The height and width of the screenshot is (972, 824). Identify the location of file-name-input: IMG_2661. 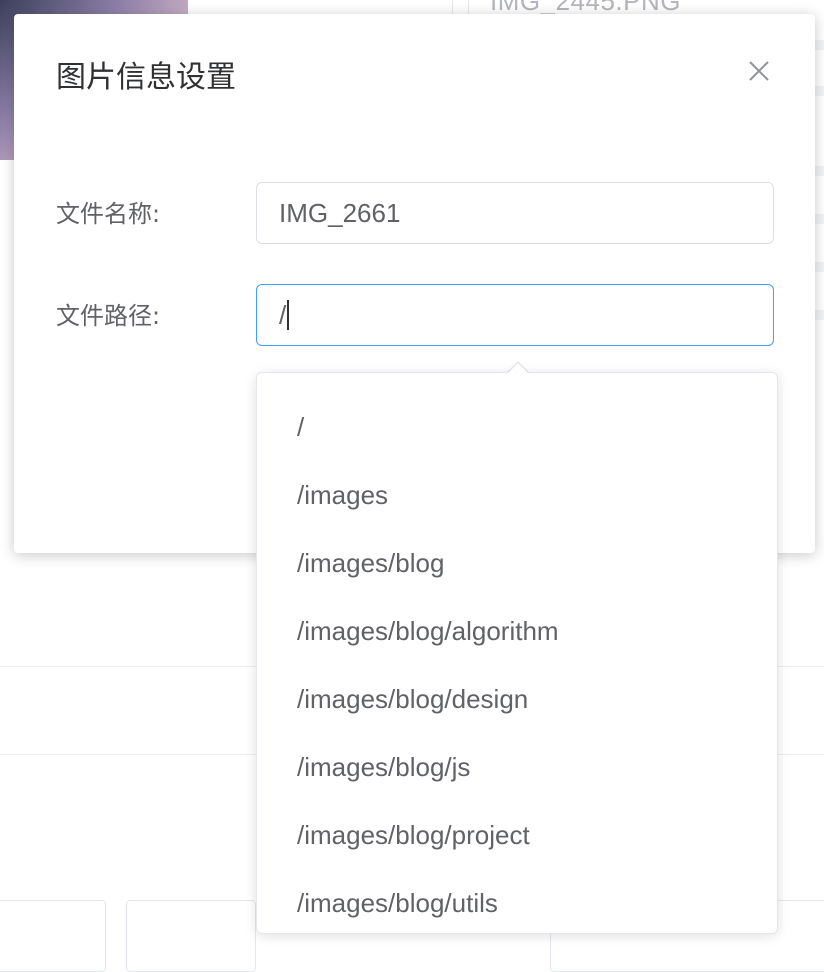
(515, 213).